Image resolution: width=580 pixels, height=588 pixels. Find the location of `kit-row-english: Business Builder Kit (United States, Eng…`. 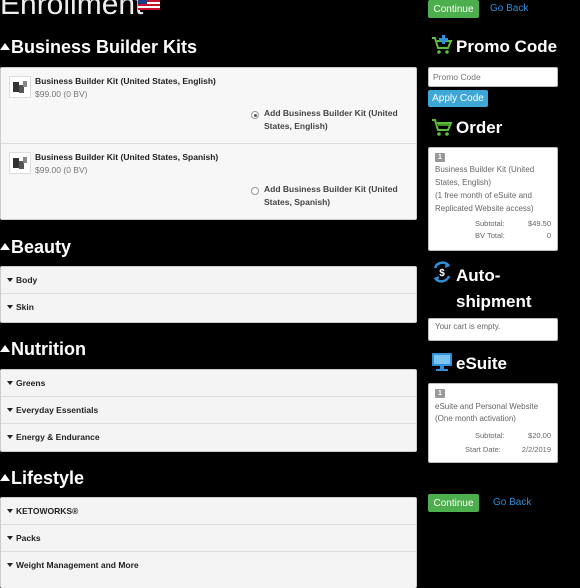

kit-row-english: Business Builder Kit (United States, Eng… is located at coordinates (208, 106).